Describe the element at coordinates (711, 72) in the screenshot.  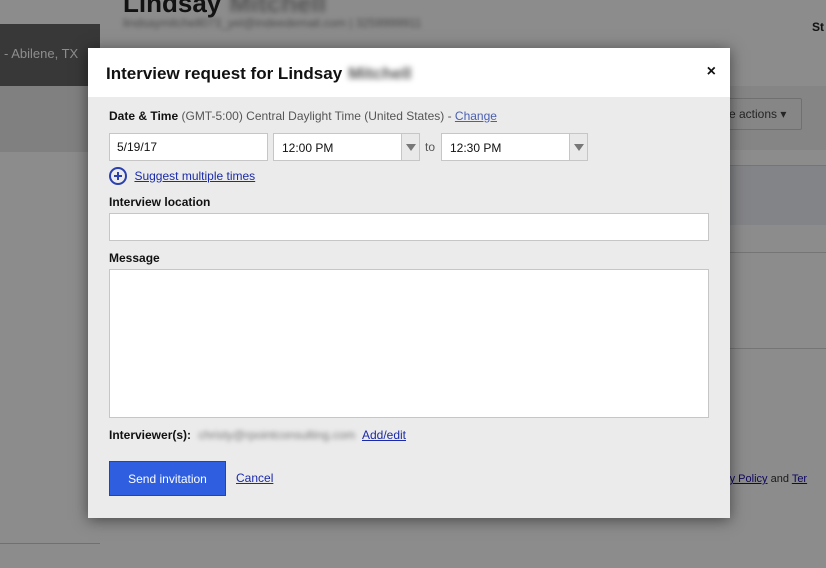
I see `close-icon: ×` at that location.